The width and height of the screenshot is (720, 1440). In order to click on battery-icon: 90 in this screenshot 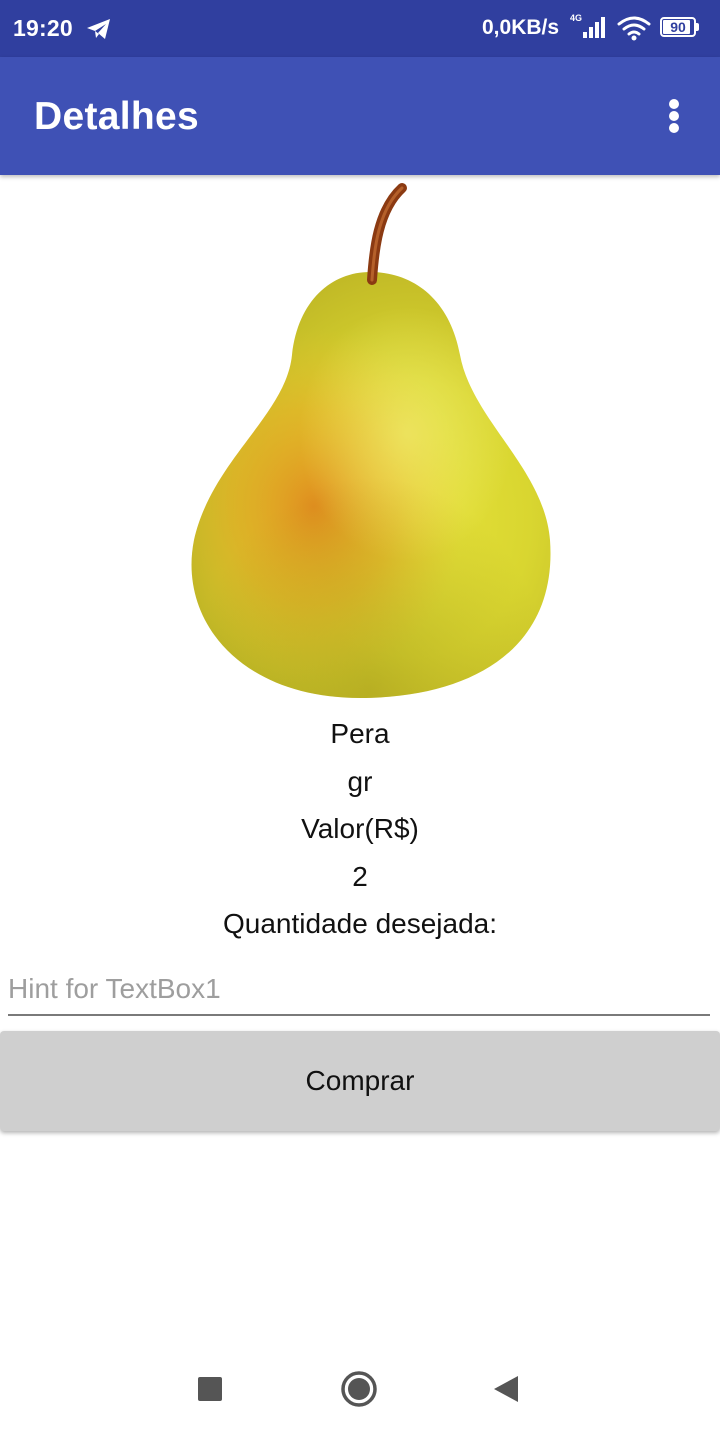, I will do `click(680, 28)`.